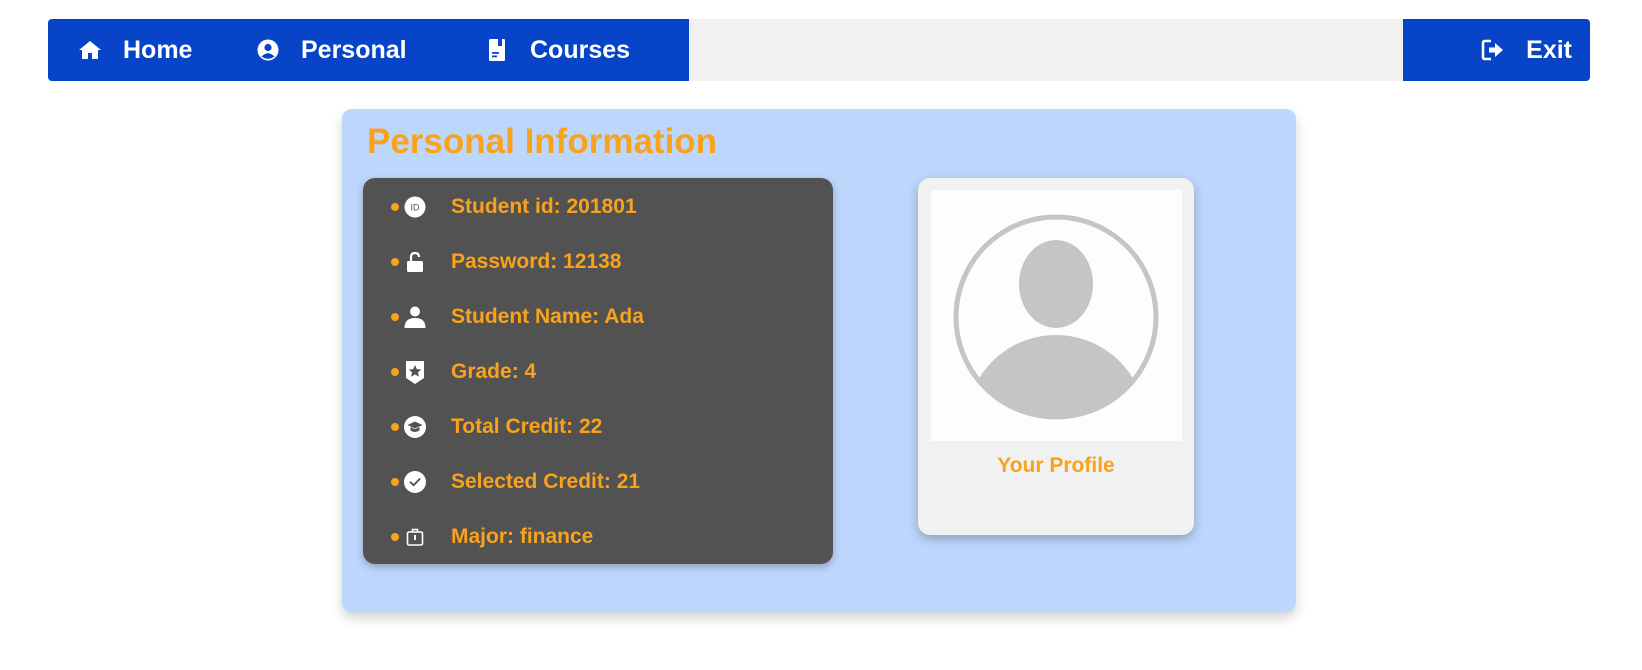 This screenshot has width=1642, height=670. I want to click on nav-right-section: Exit, so click(1496, 50).